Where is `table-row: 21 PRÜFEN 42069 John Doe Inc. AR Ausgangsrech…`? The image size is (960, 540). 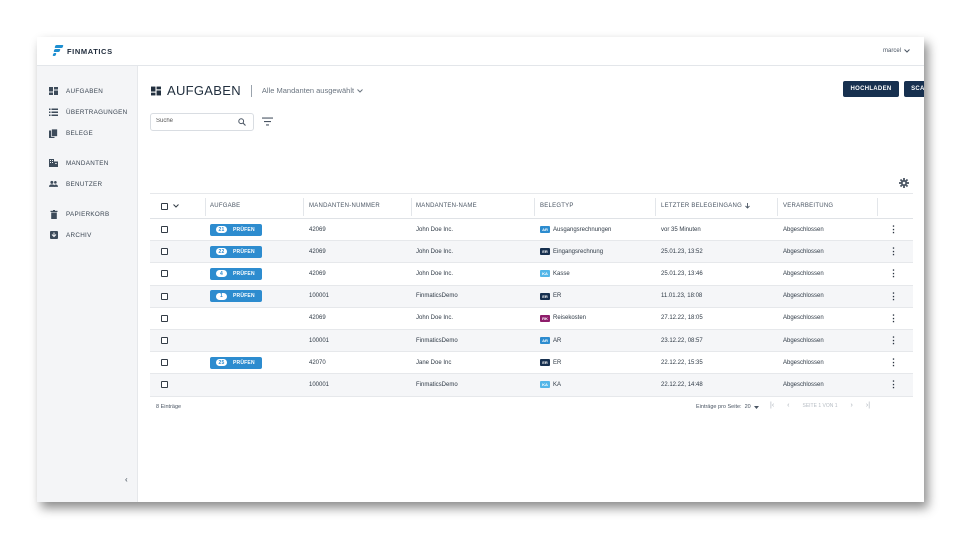 table-row: 21 PRÜFEN 42069 John Doe Inc. AR Ausgangsrech… is located at coordinates (531, 230).